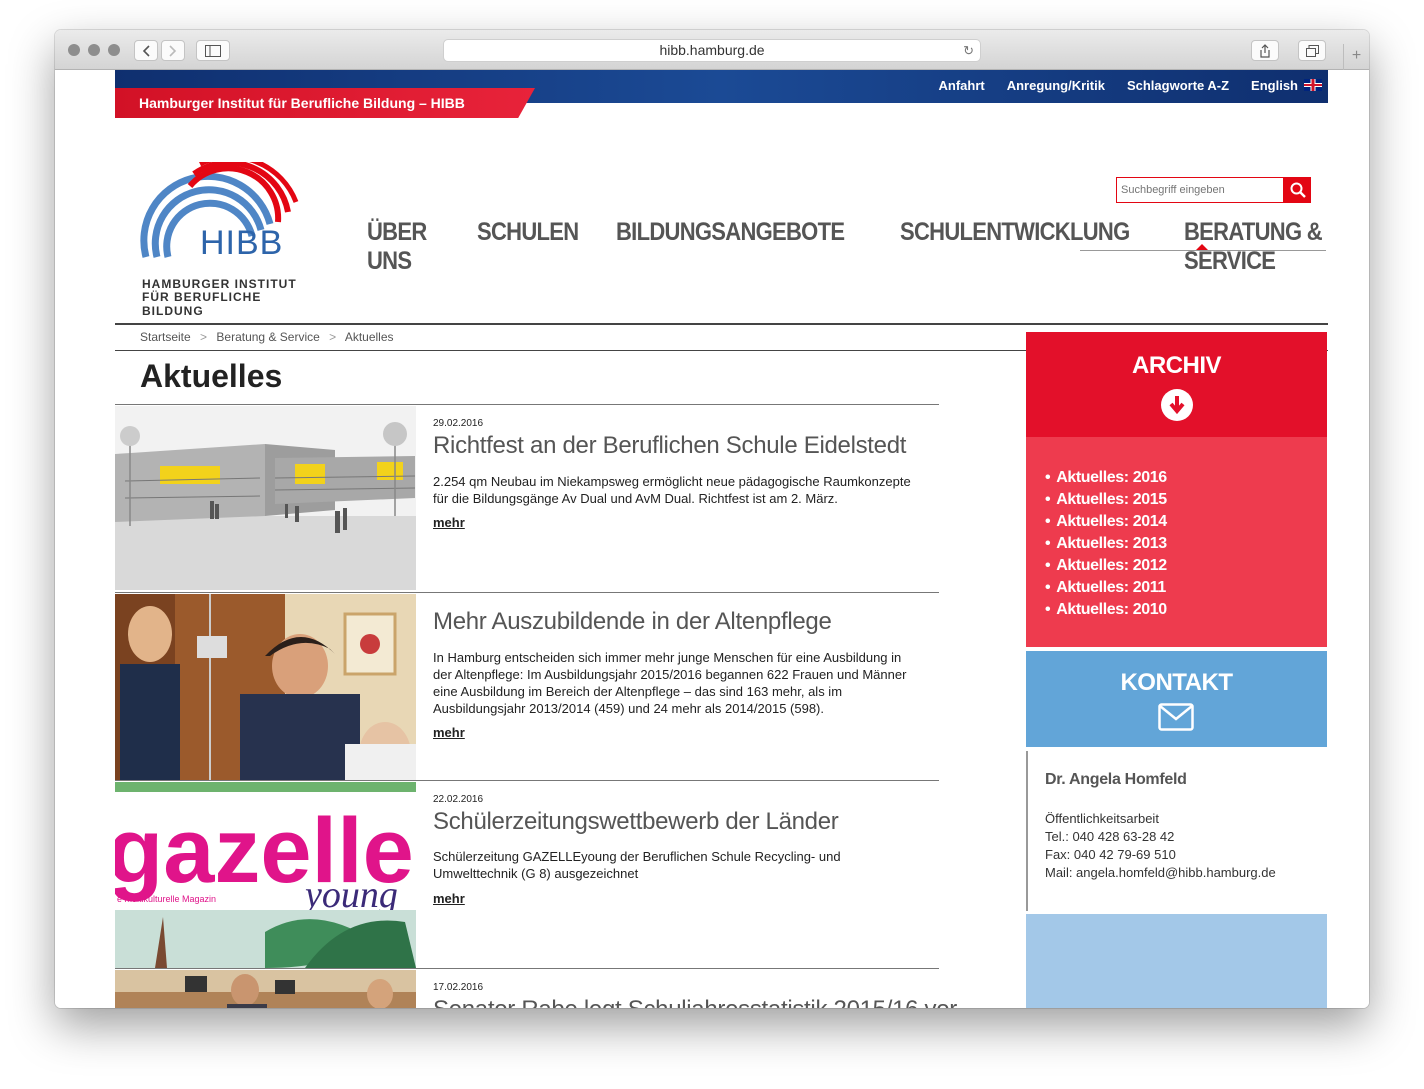  I want to click on share-icon, so click(1265, 50).